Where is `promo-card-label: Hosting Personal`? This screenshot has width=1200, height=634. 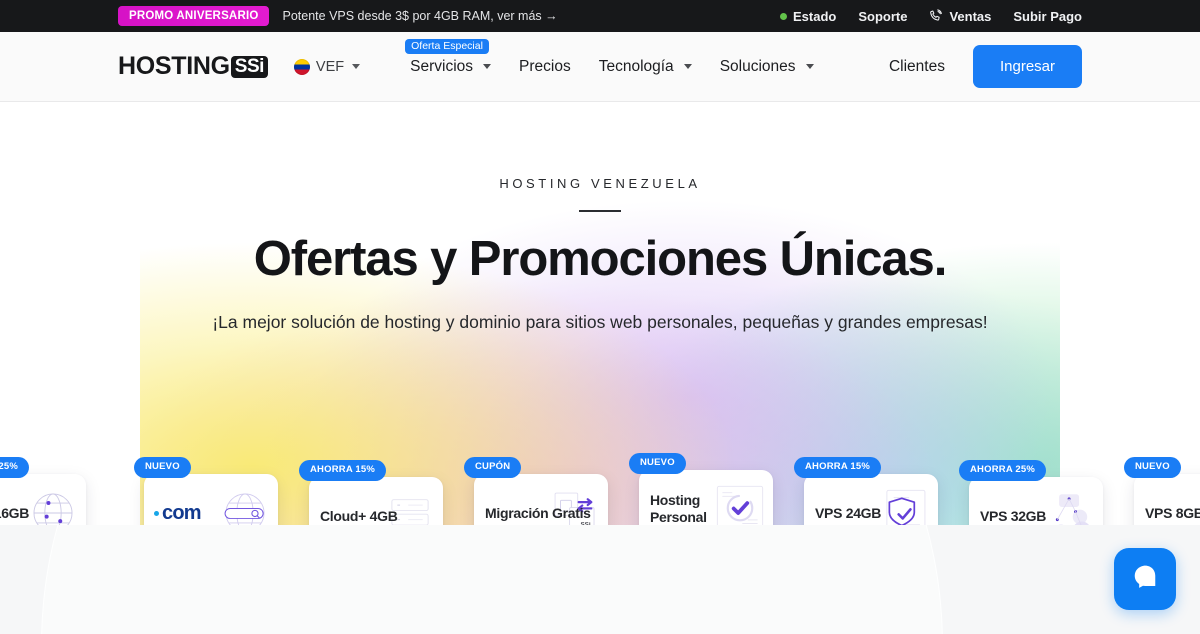
promo-card-label: Hosting Personal is located at coordinates (678, 508).